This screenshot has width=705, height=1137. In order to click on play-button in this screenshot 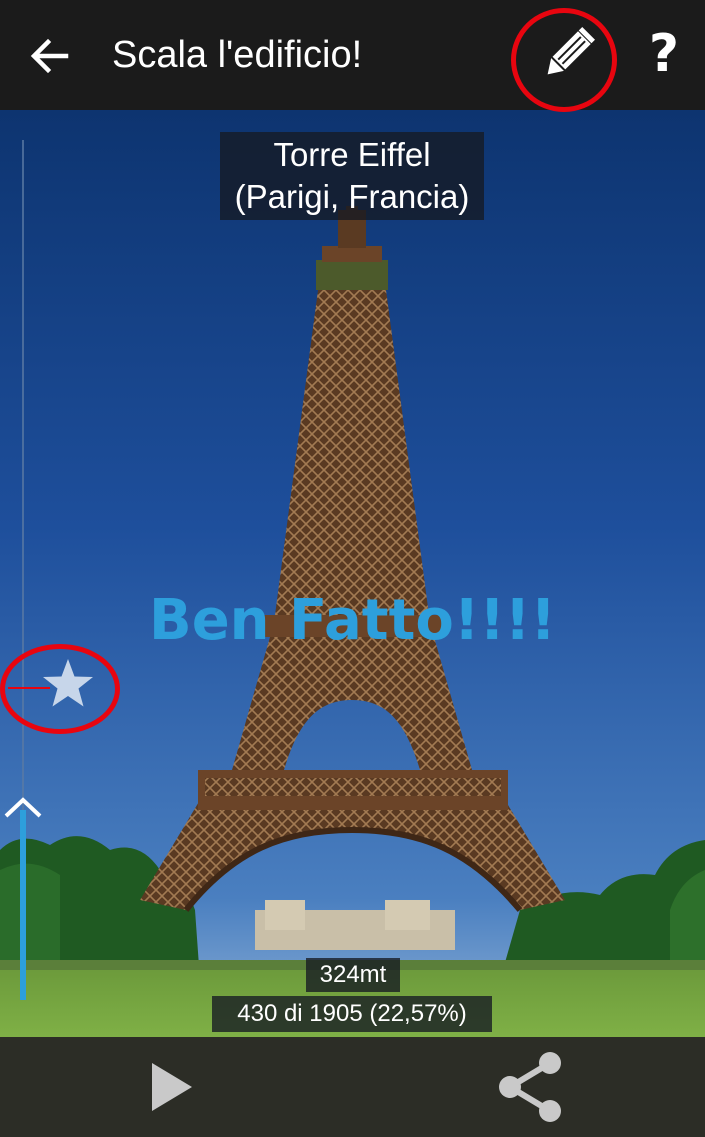, I will do `click(172, 1087)`.